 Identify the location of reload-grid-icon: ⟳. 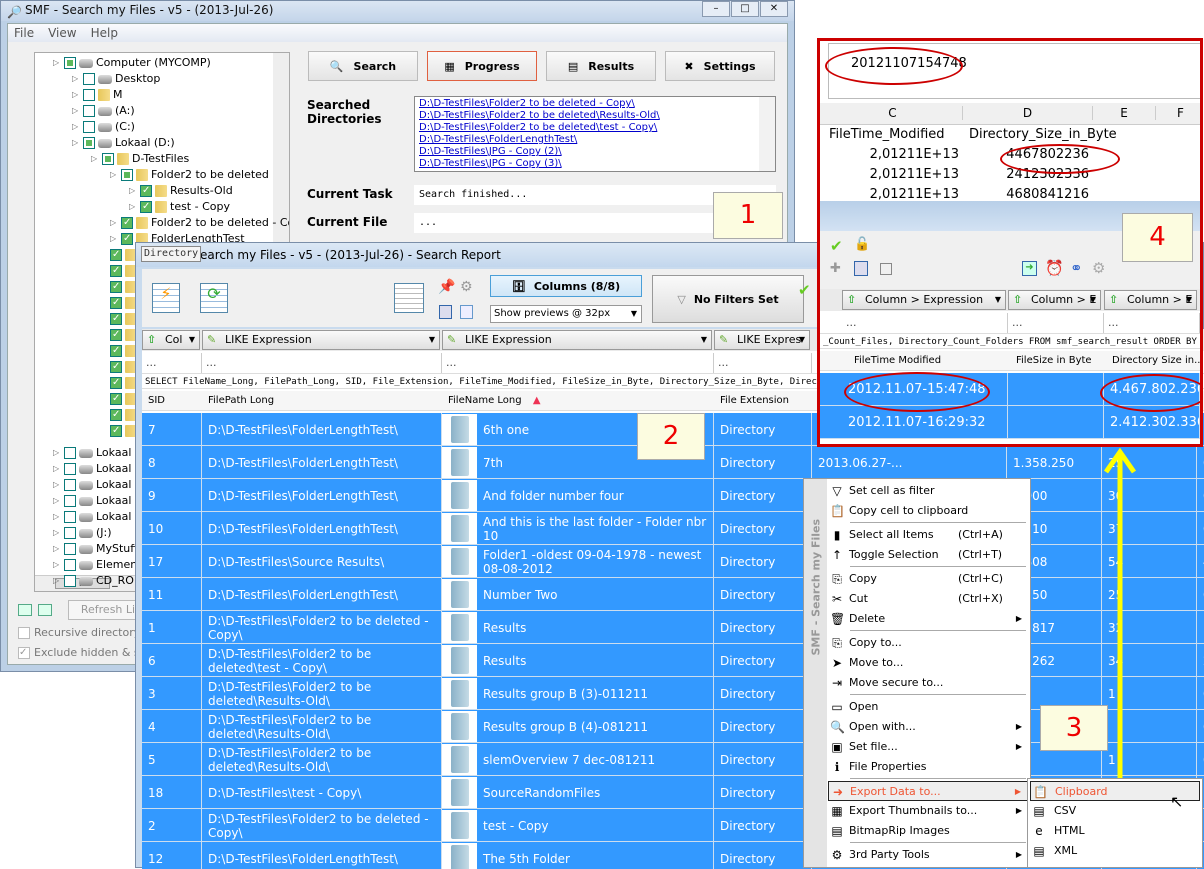
(214, 298).